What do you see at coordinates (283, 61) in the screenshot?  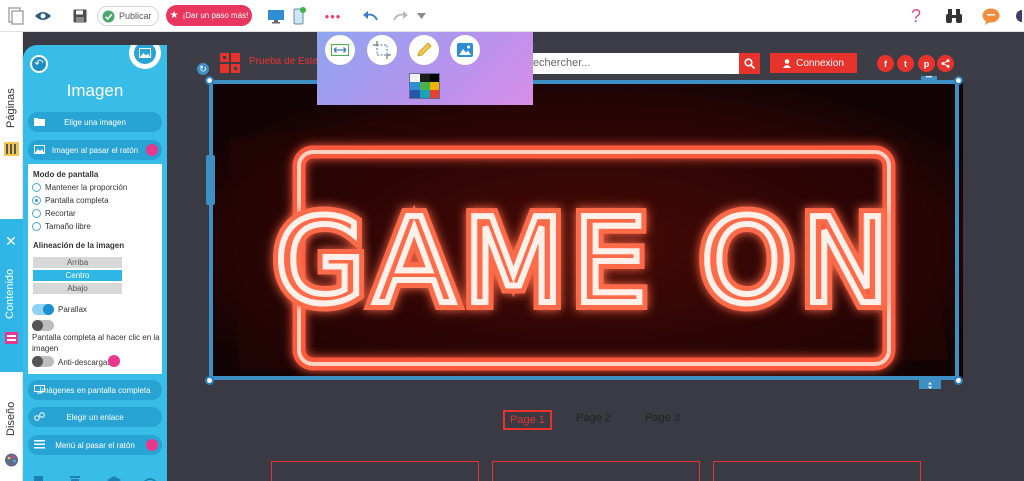 I see `site-brand-name: Prueba de Este` at bounding box center [283, 61].